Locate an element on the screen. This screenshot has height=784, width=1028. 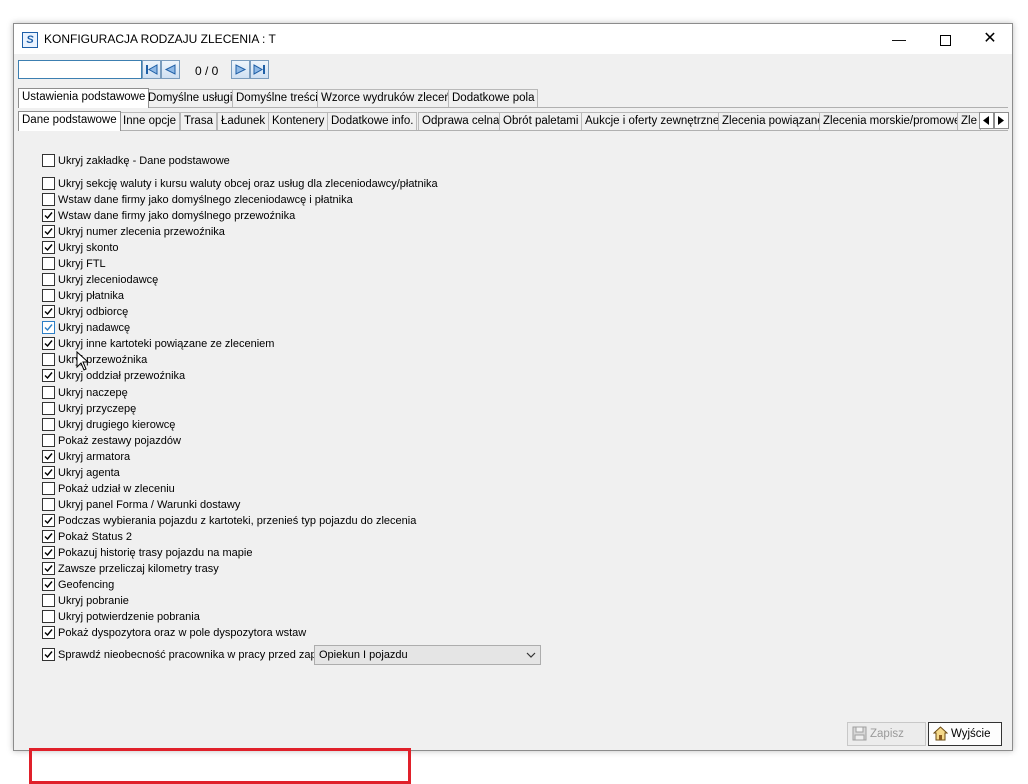
option-row: Zawsze przeliczaj kilometry trasy is located at coordinates (130, 569).